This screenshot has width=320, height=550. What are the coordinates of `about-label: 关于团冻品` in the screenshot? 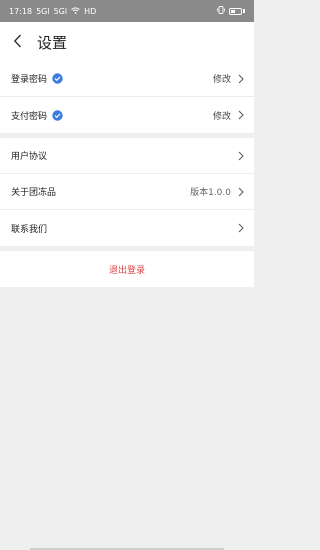 It's located at (34, 193).